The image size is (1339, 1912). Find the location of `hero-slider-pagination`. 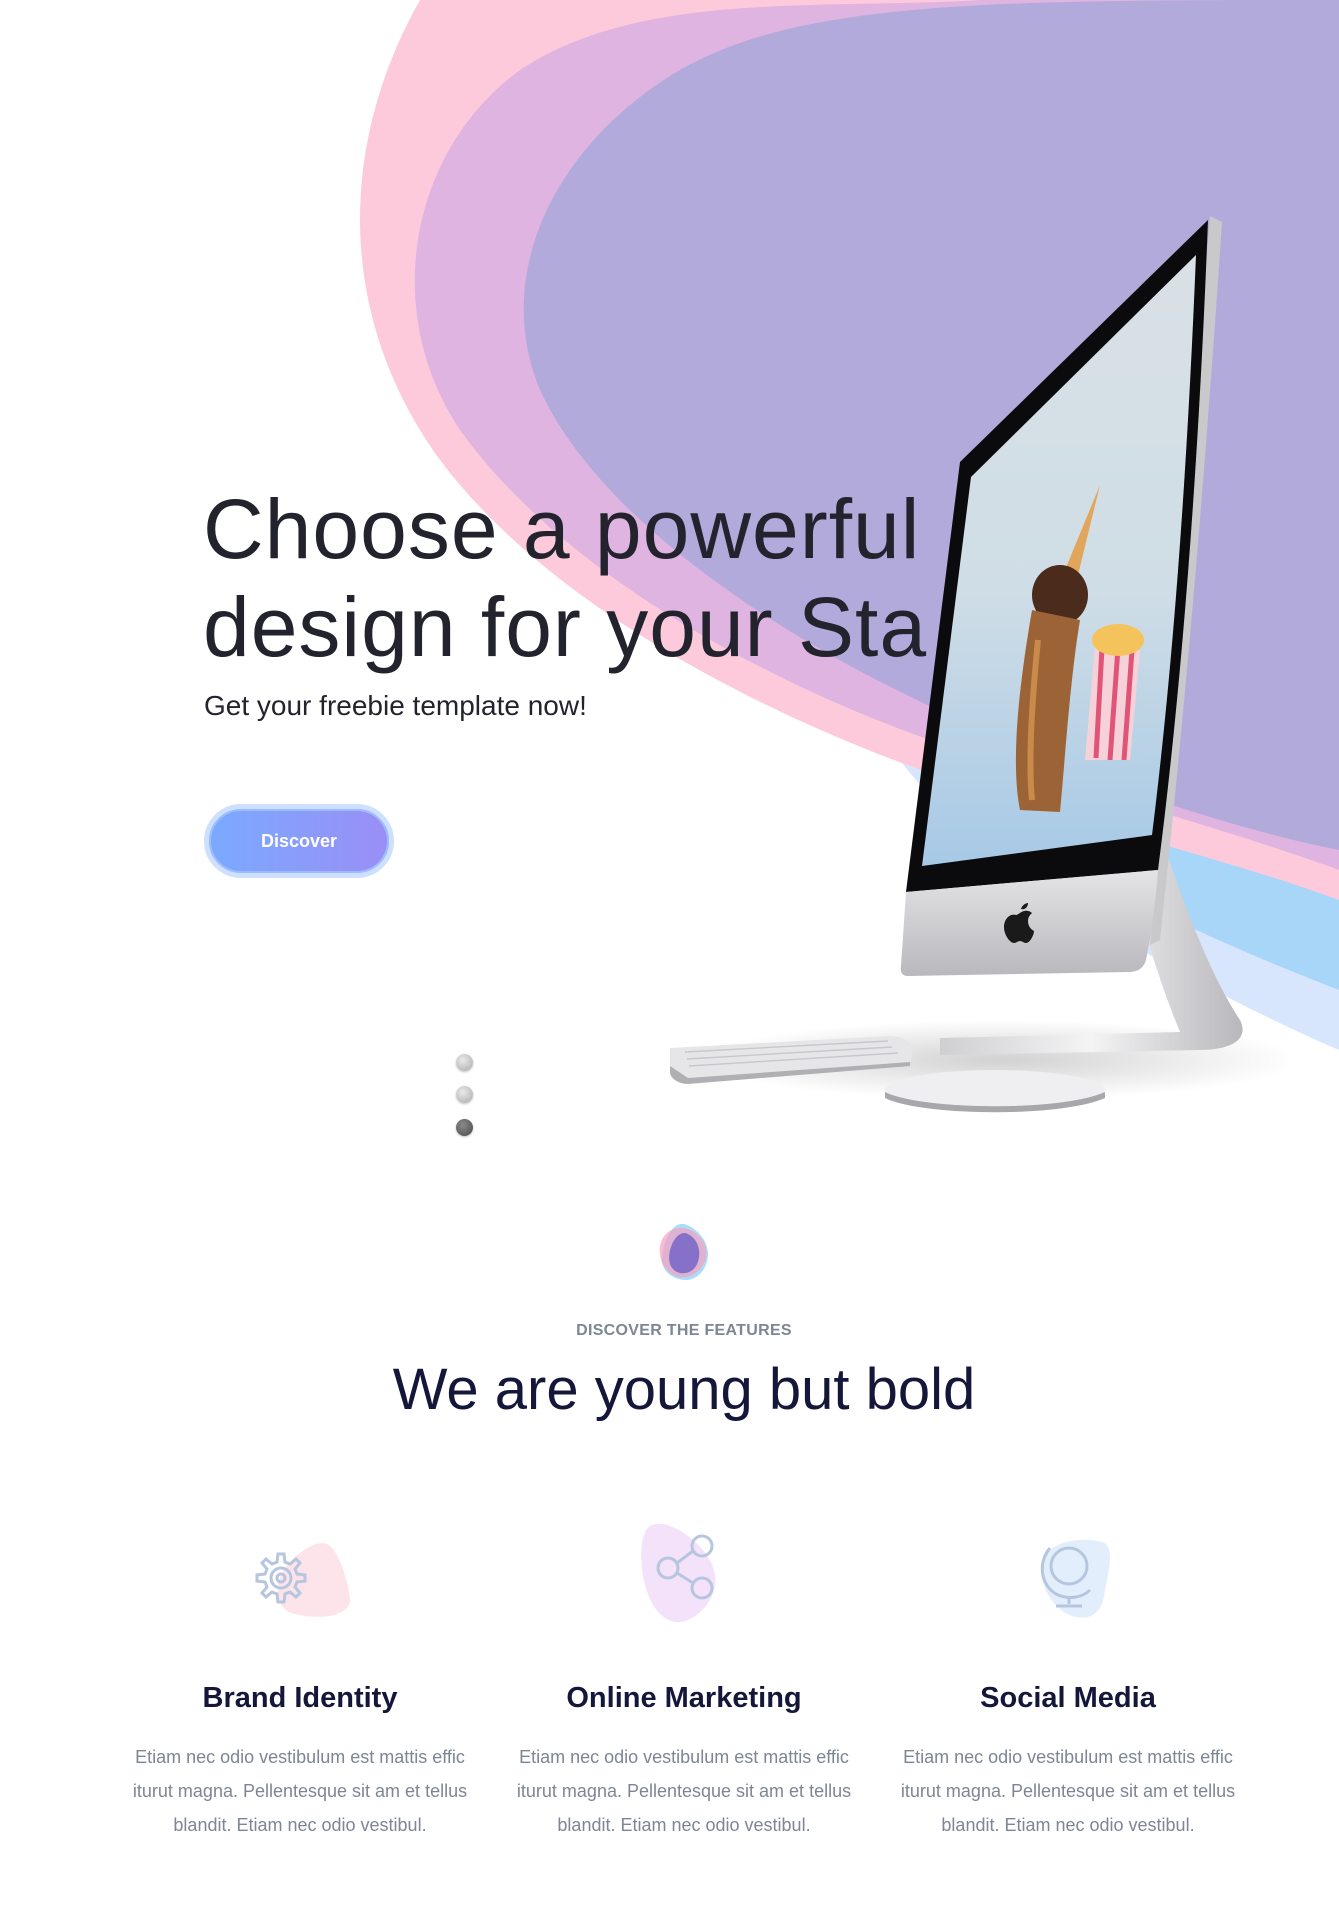

hero-slider-pagination is located at coordinates (466, 1099).